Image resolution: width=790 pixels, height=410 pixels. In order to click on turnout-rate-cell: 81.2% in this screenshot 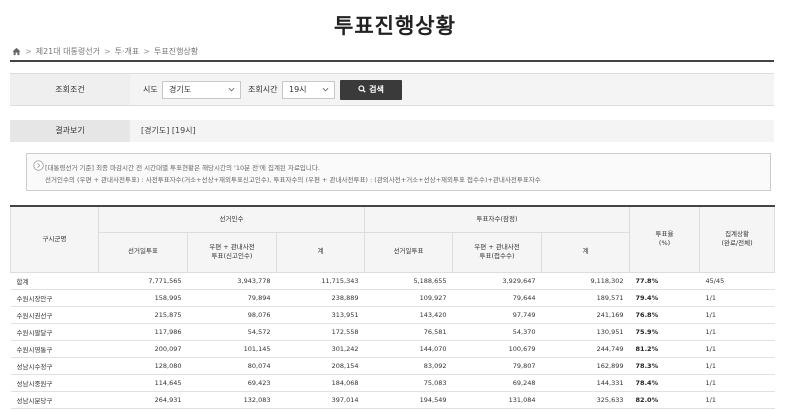, I will do `click(664, 349)`.